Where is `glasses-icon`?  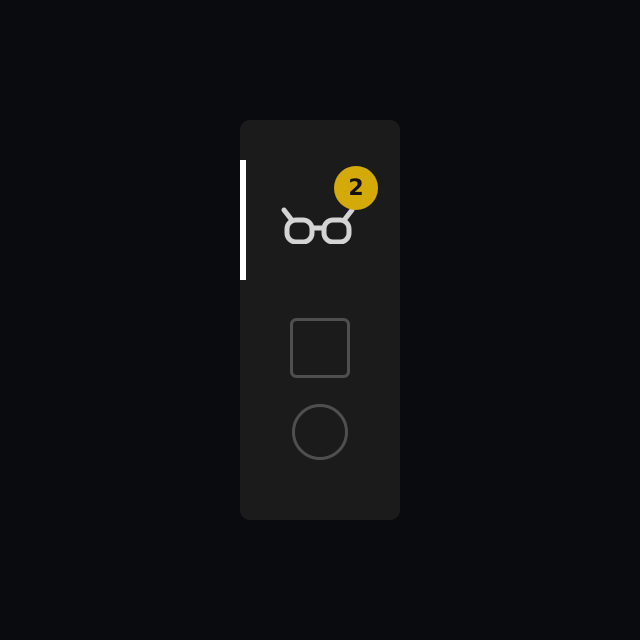 glasses-icon is located at coordinates (318, 225).